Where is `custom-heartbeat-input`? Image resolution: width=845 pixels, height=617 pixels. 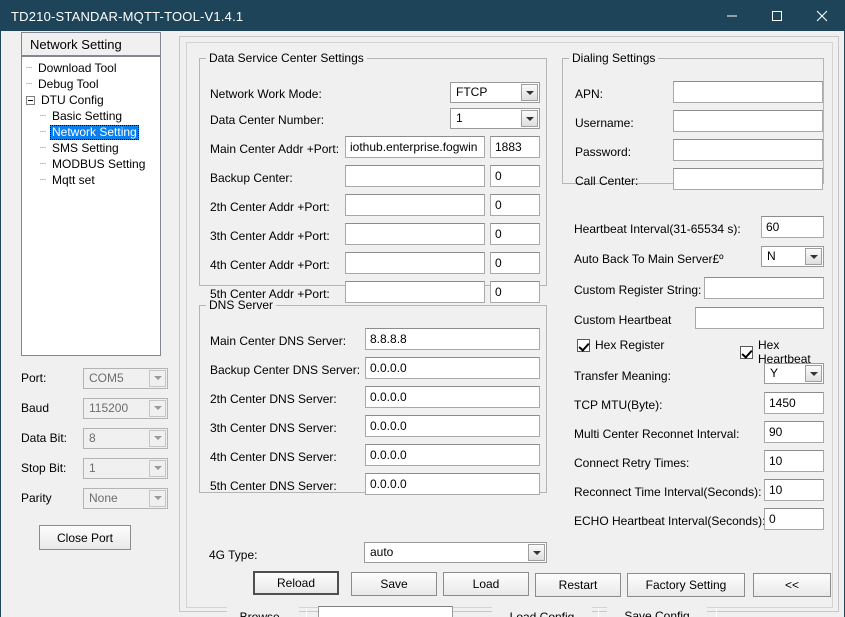
custom-heartbeat-input is located at coordinates (759, 318).